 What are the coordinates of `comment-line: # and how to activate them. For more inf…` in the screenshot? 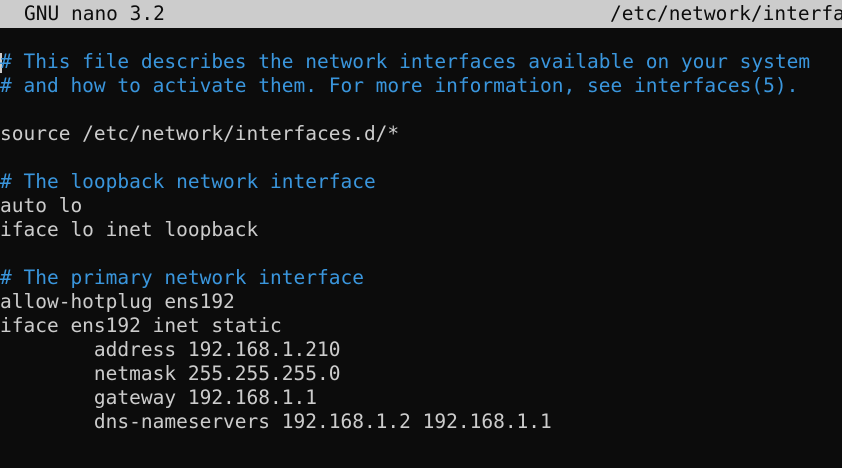 It's located at (421, 86).